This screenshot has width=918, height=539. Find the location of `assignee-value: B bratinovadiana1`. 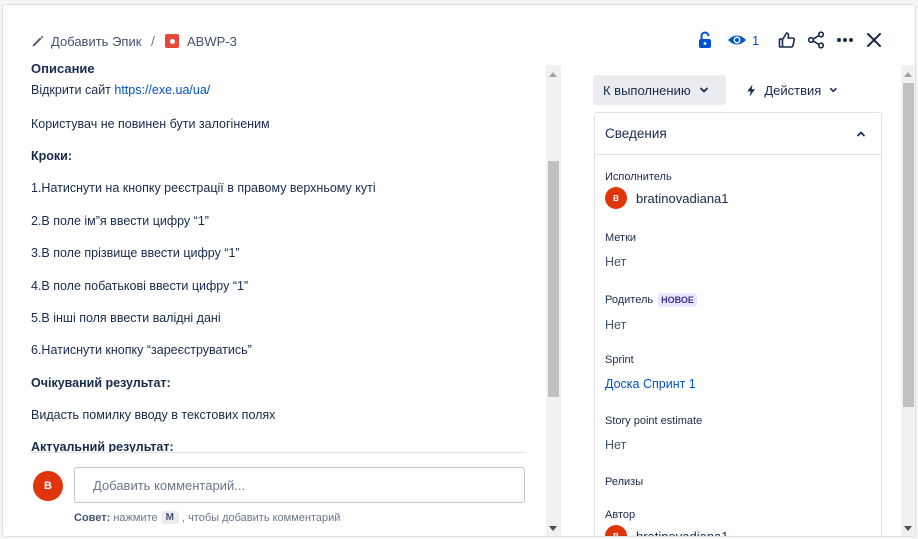

assignee-value: B bratinovadiana1 is located at coordinates (667, 198).